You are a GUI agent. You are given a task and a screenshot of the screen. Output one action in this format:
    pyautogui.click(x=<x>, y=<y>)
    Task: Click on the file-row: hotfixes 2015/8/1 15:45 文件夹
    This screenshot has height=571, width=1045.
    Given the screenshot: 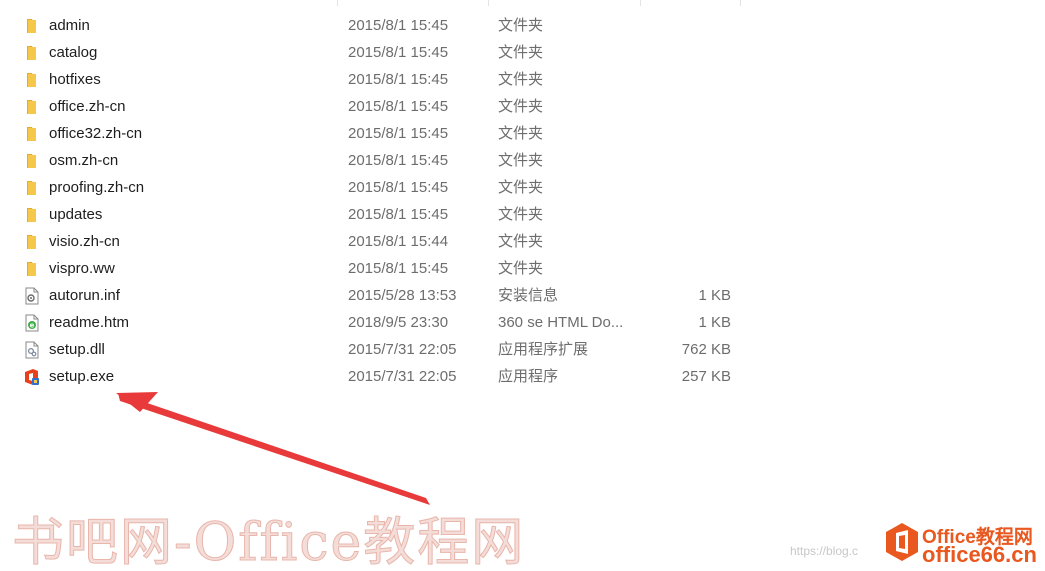 What is the action you would take?
    pyautogui.click(x=522, y=79)
    